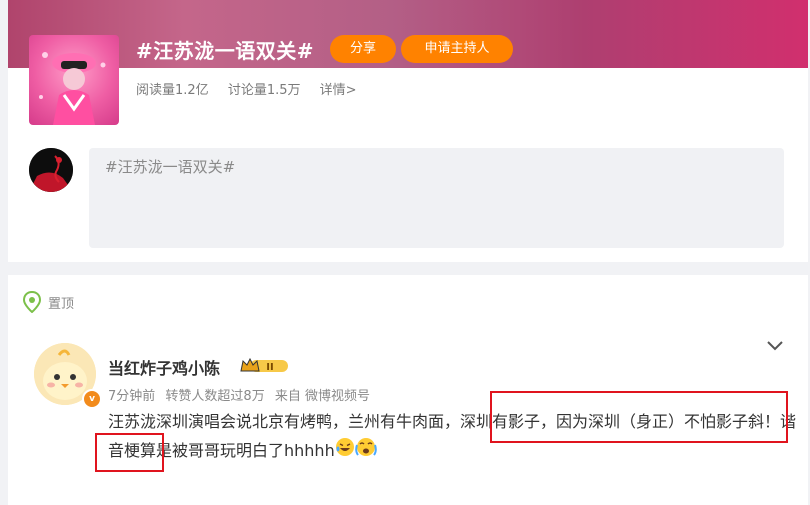  Describe the element at coordinates (322, 396) in the screenshot. I see `post-source: 来自 微博视频号` at that location.